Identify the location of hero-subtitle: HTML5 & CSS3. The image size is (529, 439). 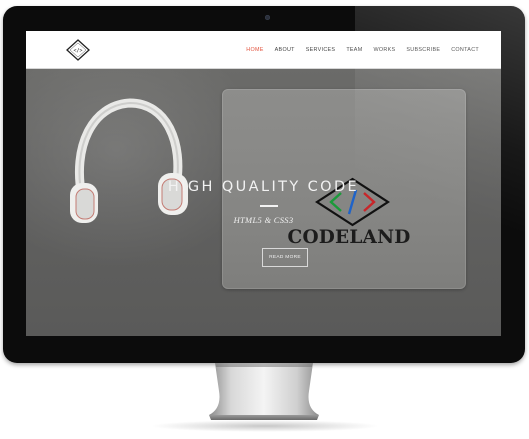
(263, 220).